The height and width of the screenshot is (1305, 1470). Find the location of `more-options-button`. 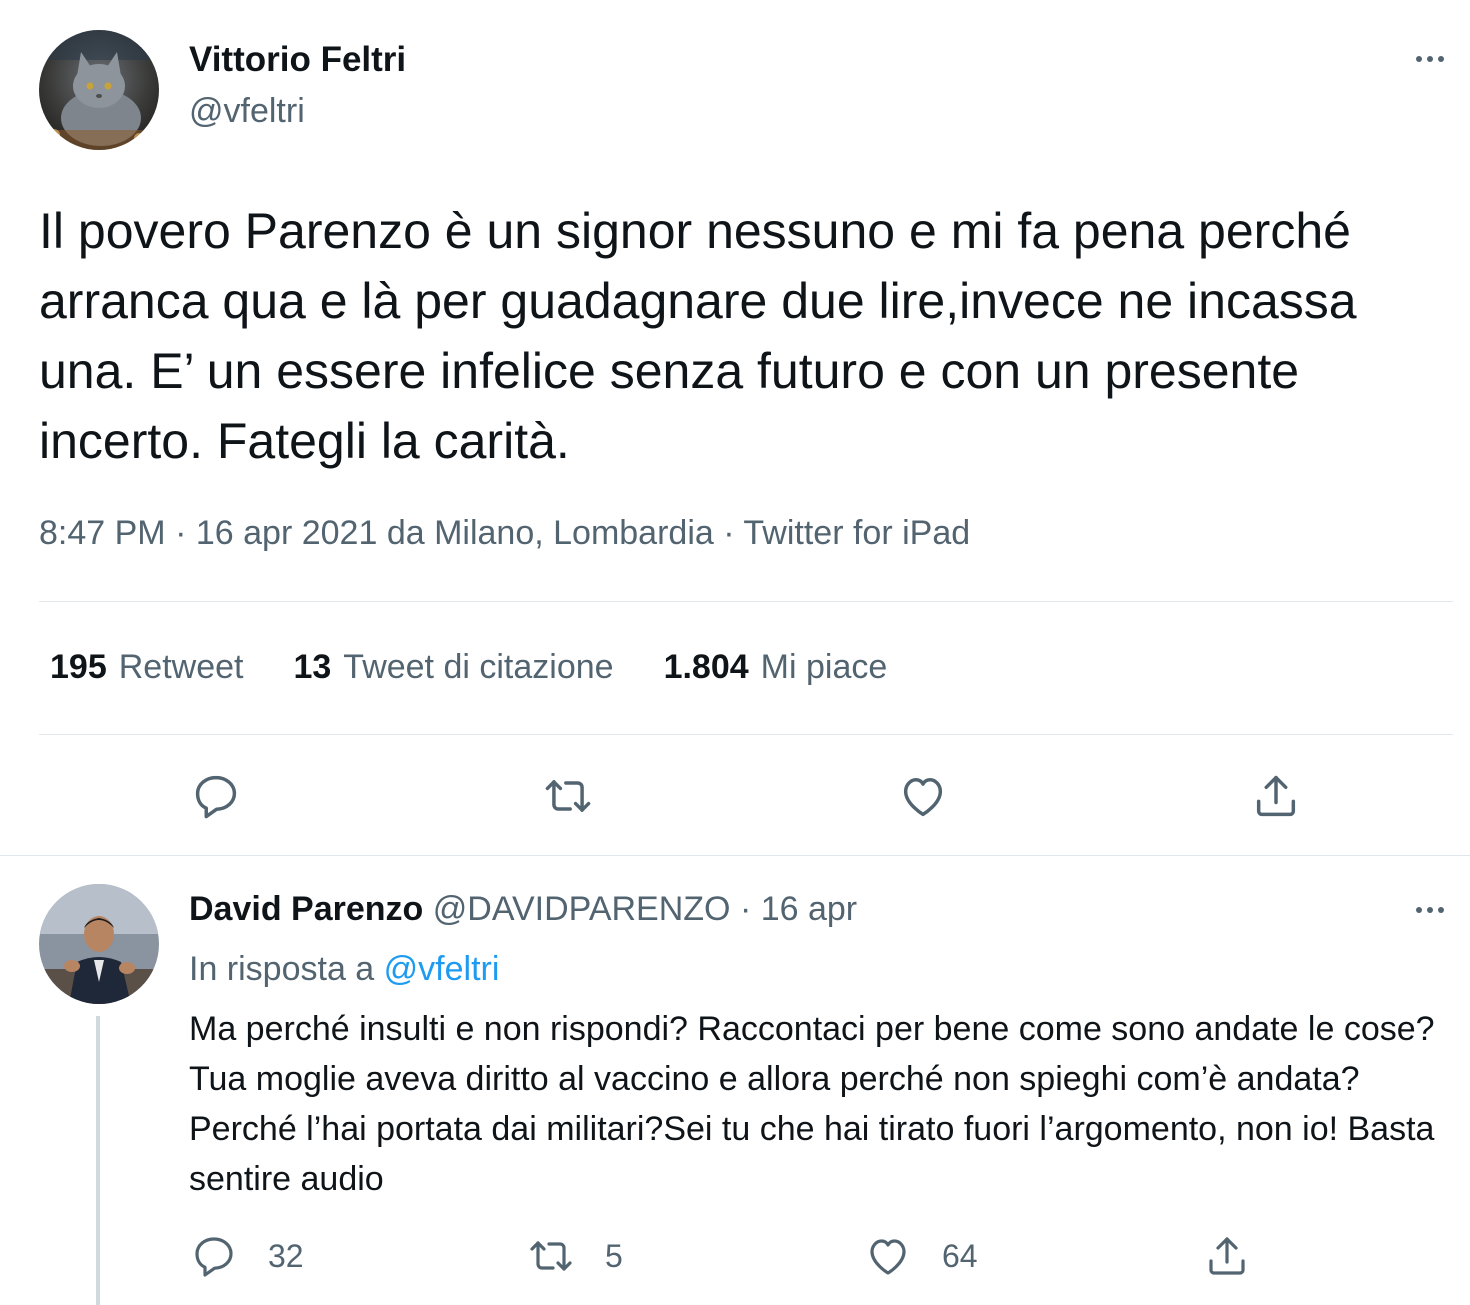

more-options-button is located at coordinates (1430, 59).